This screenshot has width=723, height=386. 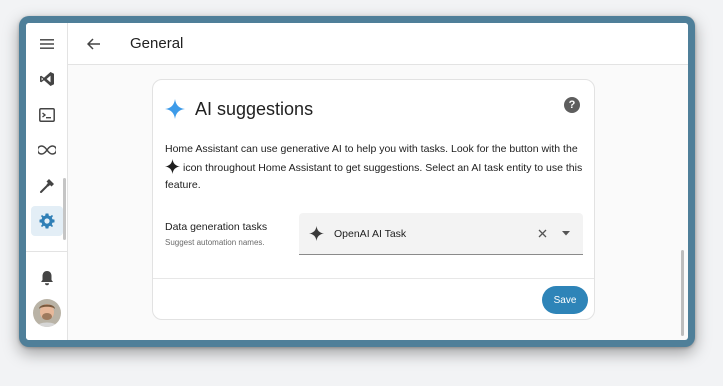 I want to click on sidebar-item-terminal, so click(x=47, y=115).